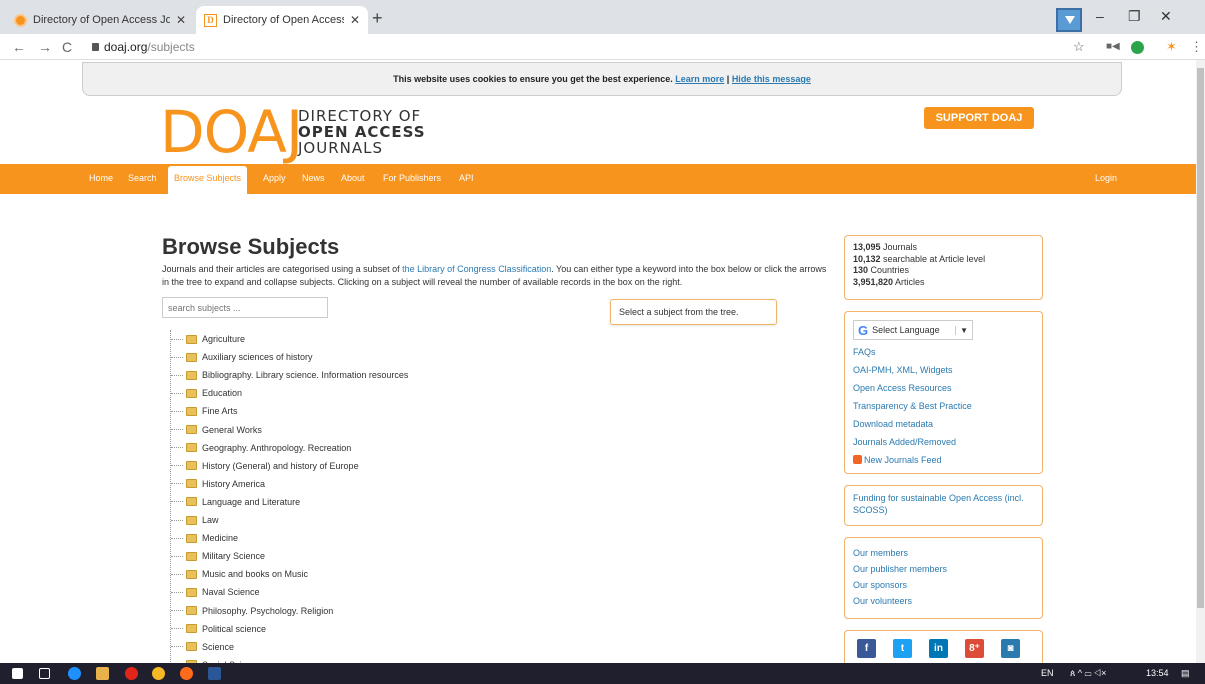 The image size is (1205, 684). Describe the element at coordinates (67, 47) in the screenshot. I see `reload-icon: C` at that location.